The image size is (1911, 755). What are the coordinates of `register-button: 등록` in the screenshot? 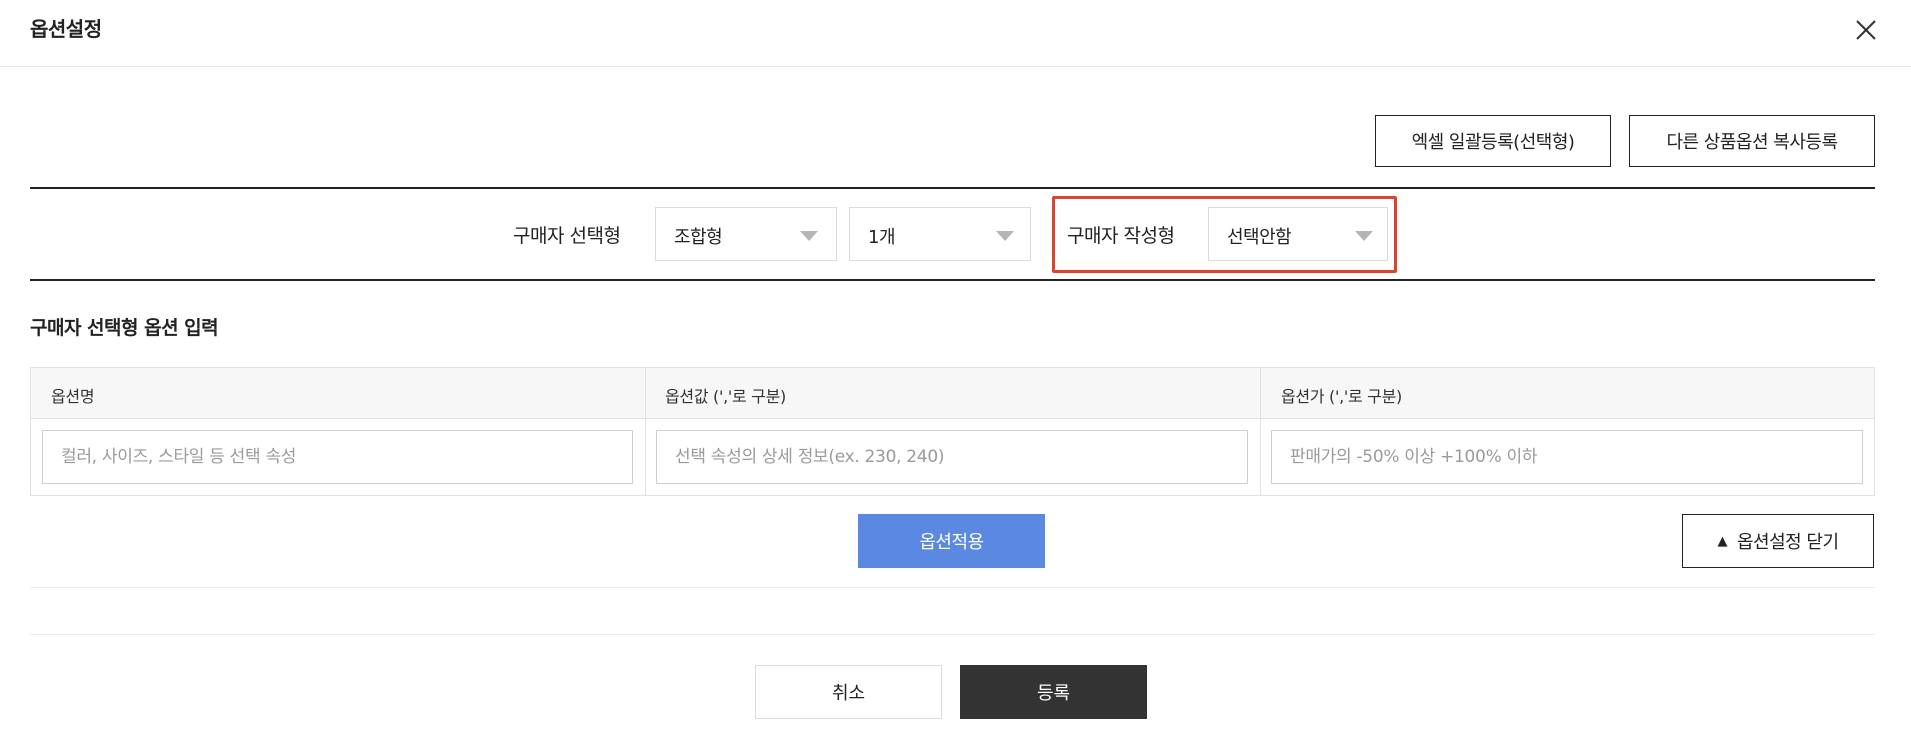 It's located at (1053, 692).